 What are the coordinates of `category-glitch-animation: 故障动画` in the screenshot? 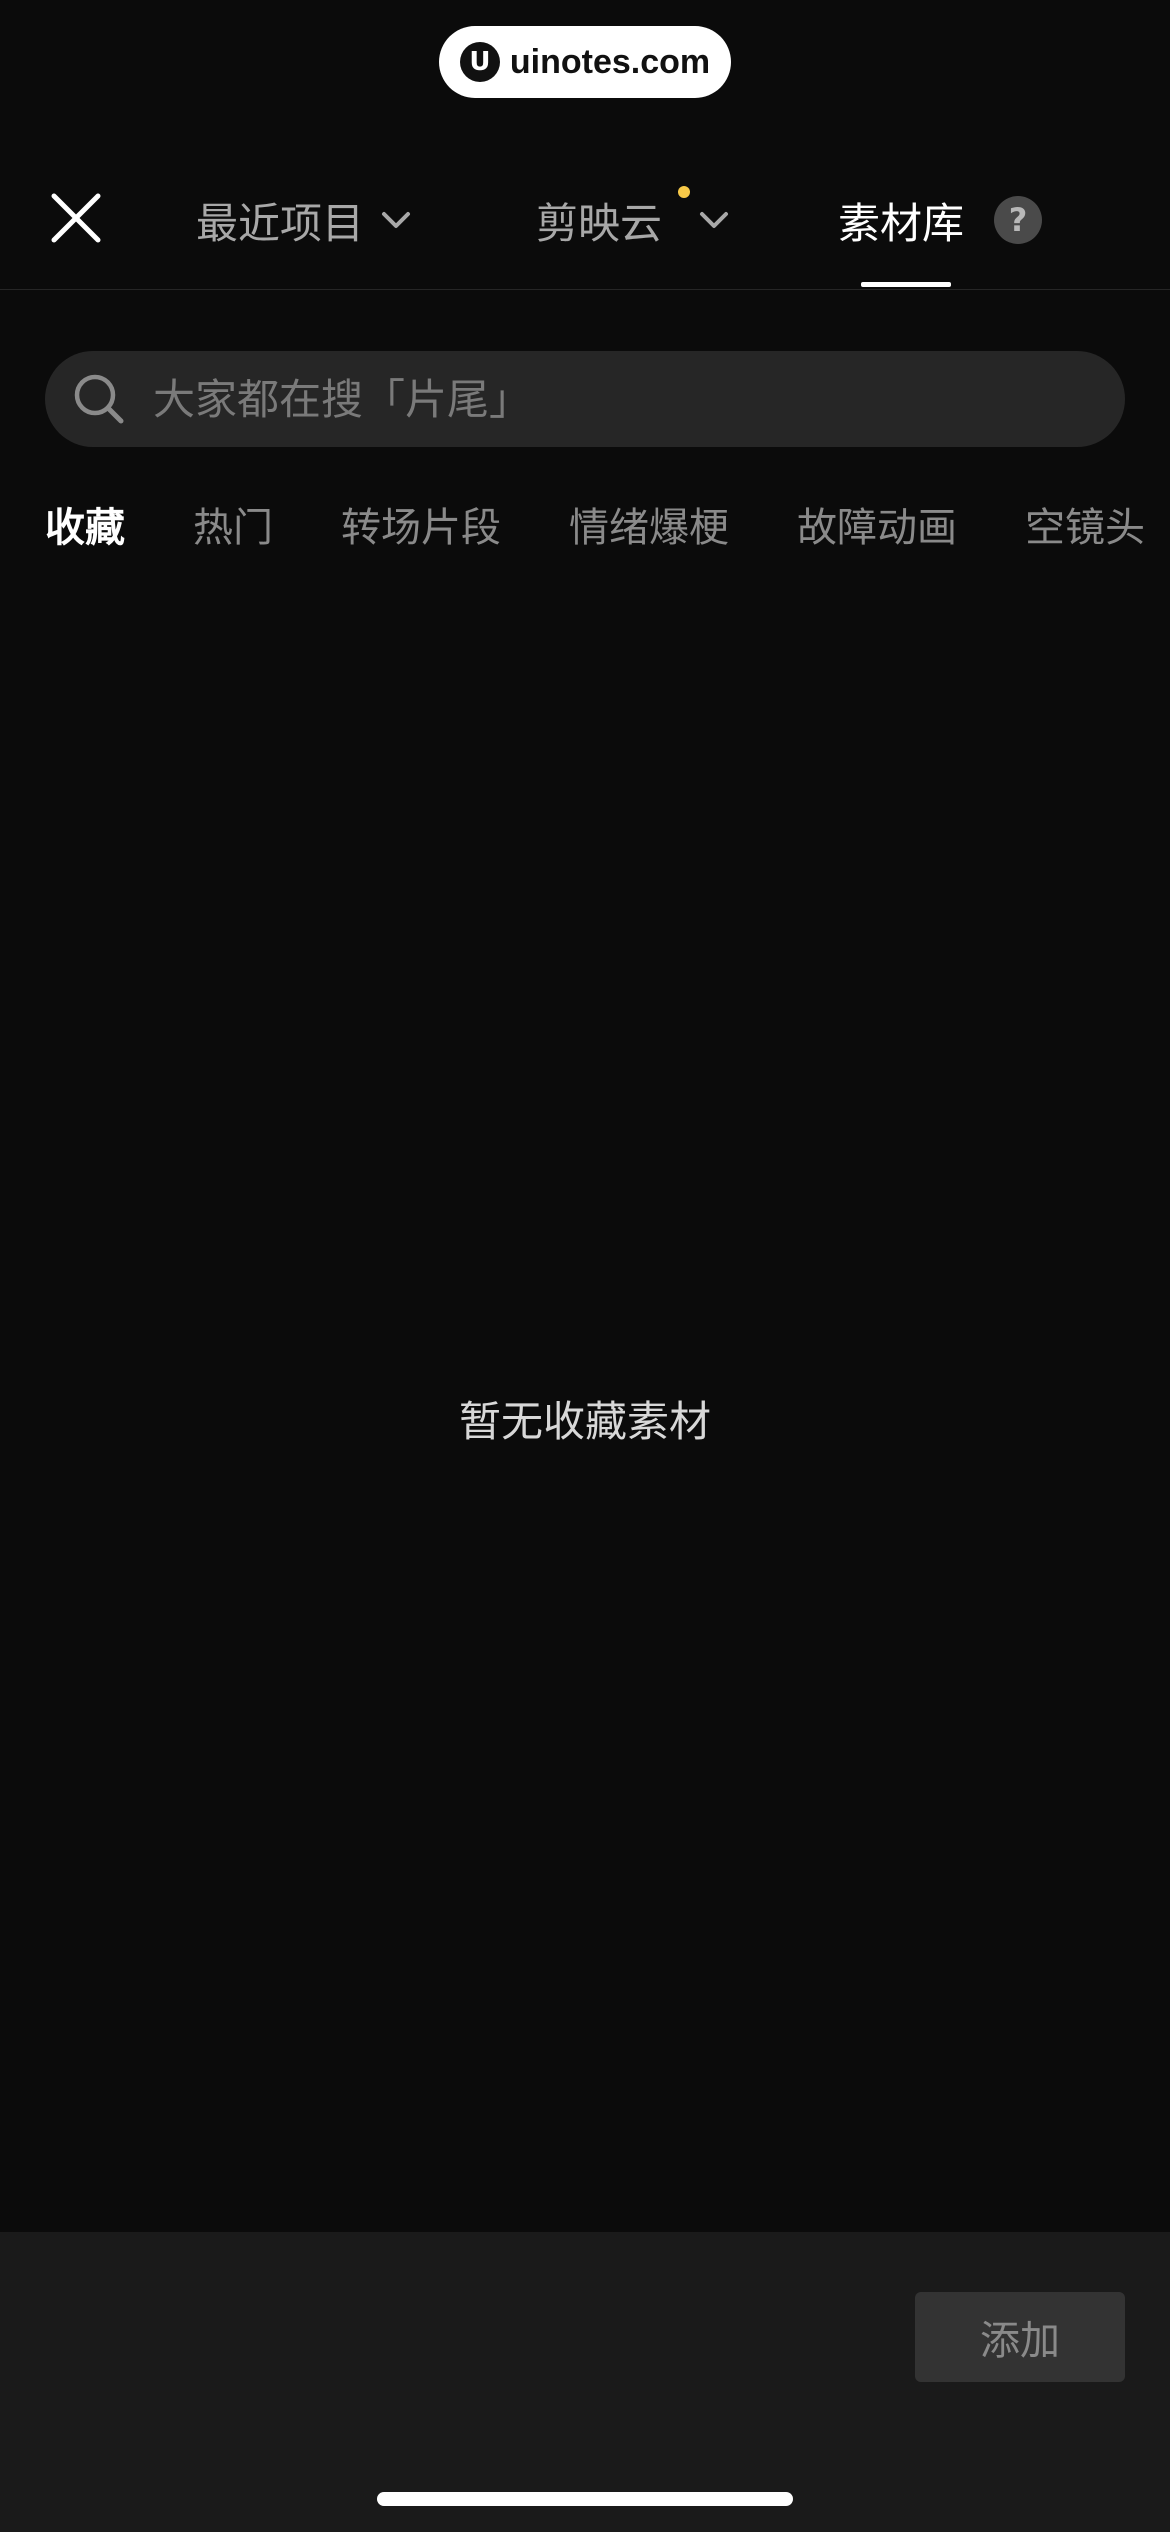 It's located at (877, 530).